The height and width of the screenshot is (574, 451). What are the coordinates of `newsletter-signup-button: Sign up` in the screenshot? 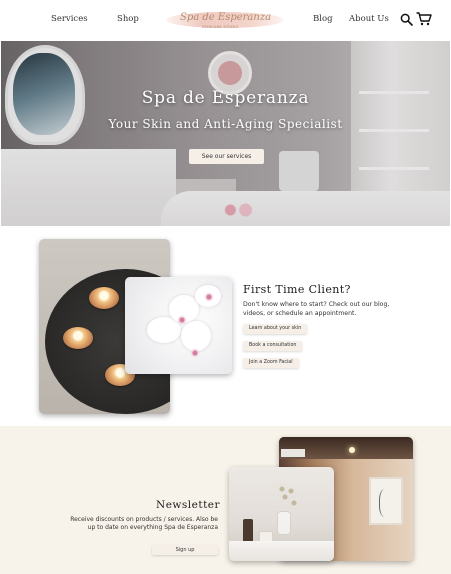 It's located at (185, 550).